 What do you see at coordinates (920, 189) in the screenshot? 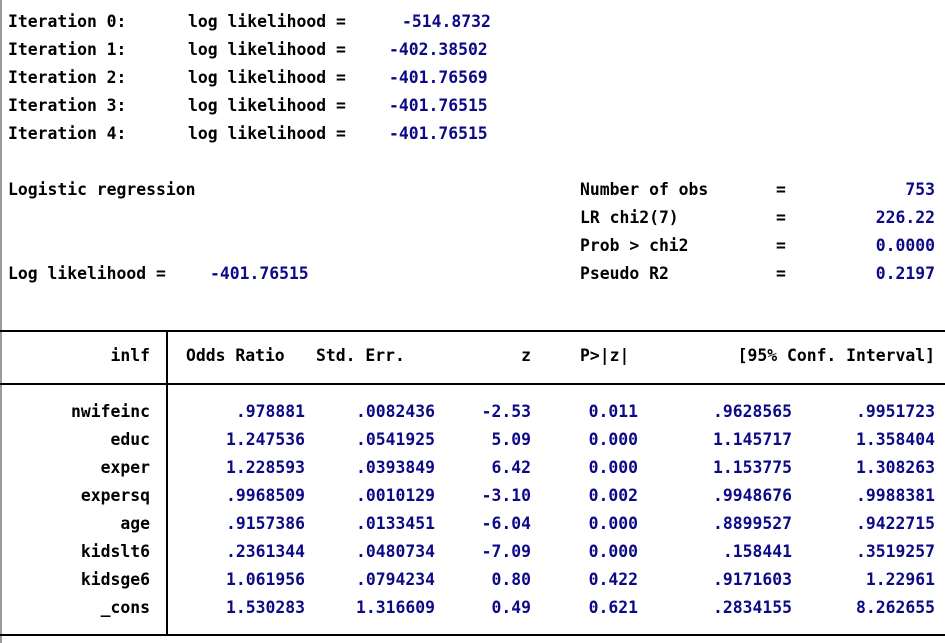
I see `stat-value: 753` at bounding box center [920, 189].